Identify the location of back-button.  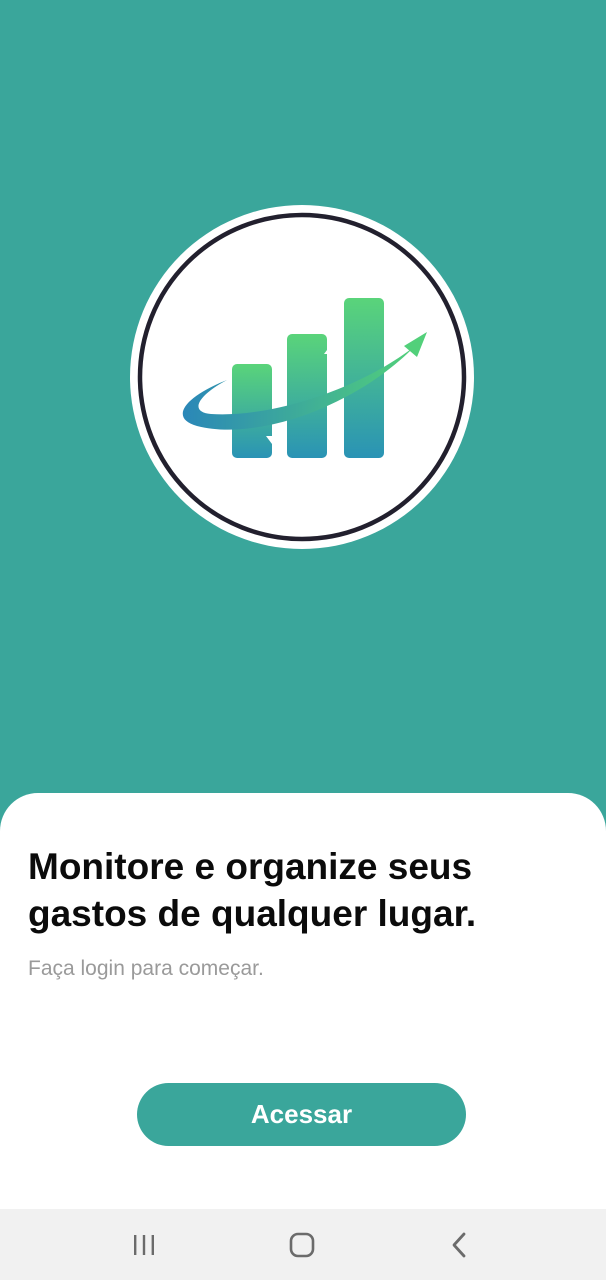
(460, 1245).